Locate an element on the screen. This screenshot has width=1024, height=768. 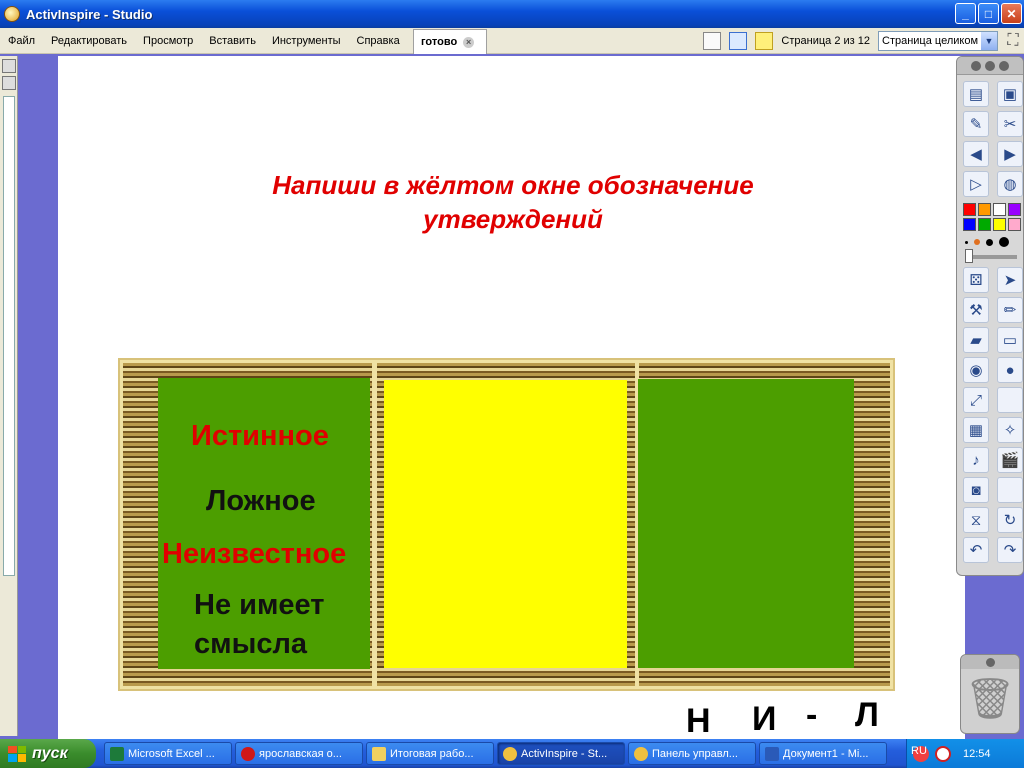
language-indicator: RU is located at coordinates (919, 751).